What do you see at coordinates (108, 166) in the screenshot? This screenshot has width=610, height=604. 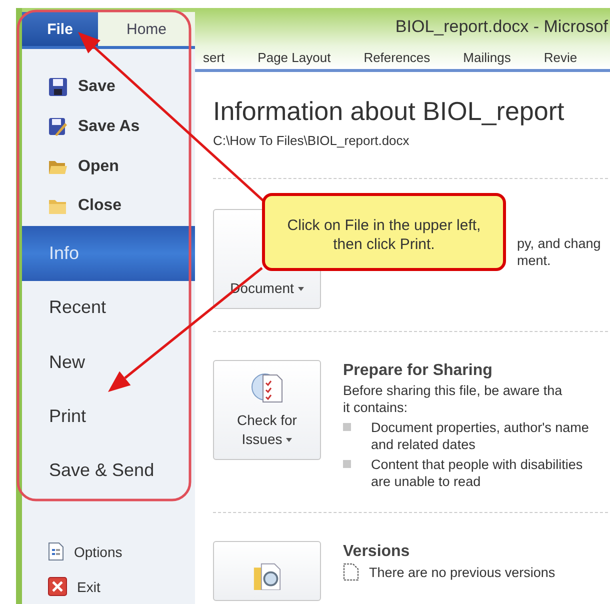 I see `menu-command: Open` at bounding box center [108, 166].